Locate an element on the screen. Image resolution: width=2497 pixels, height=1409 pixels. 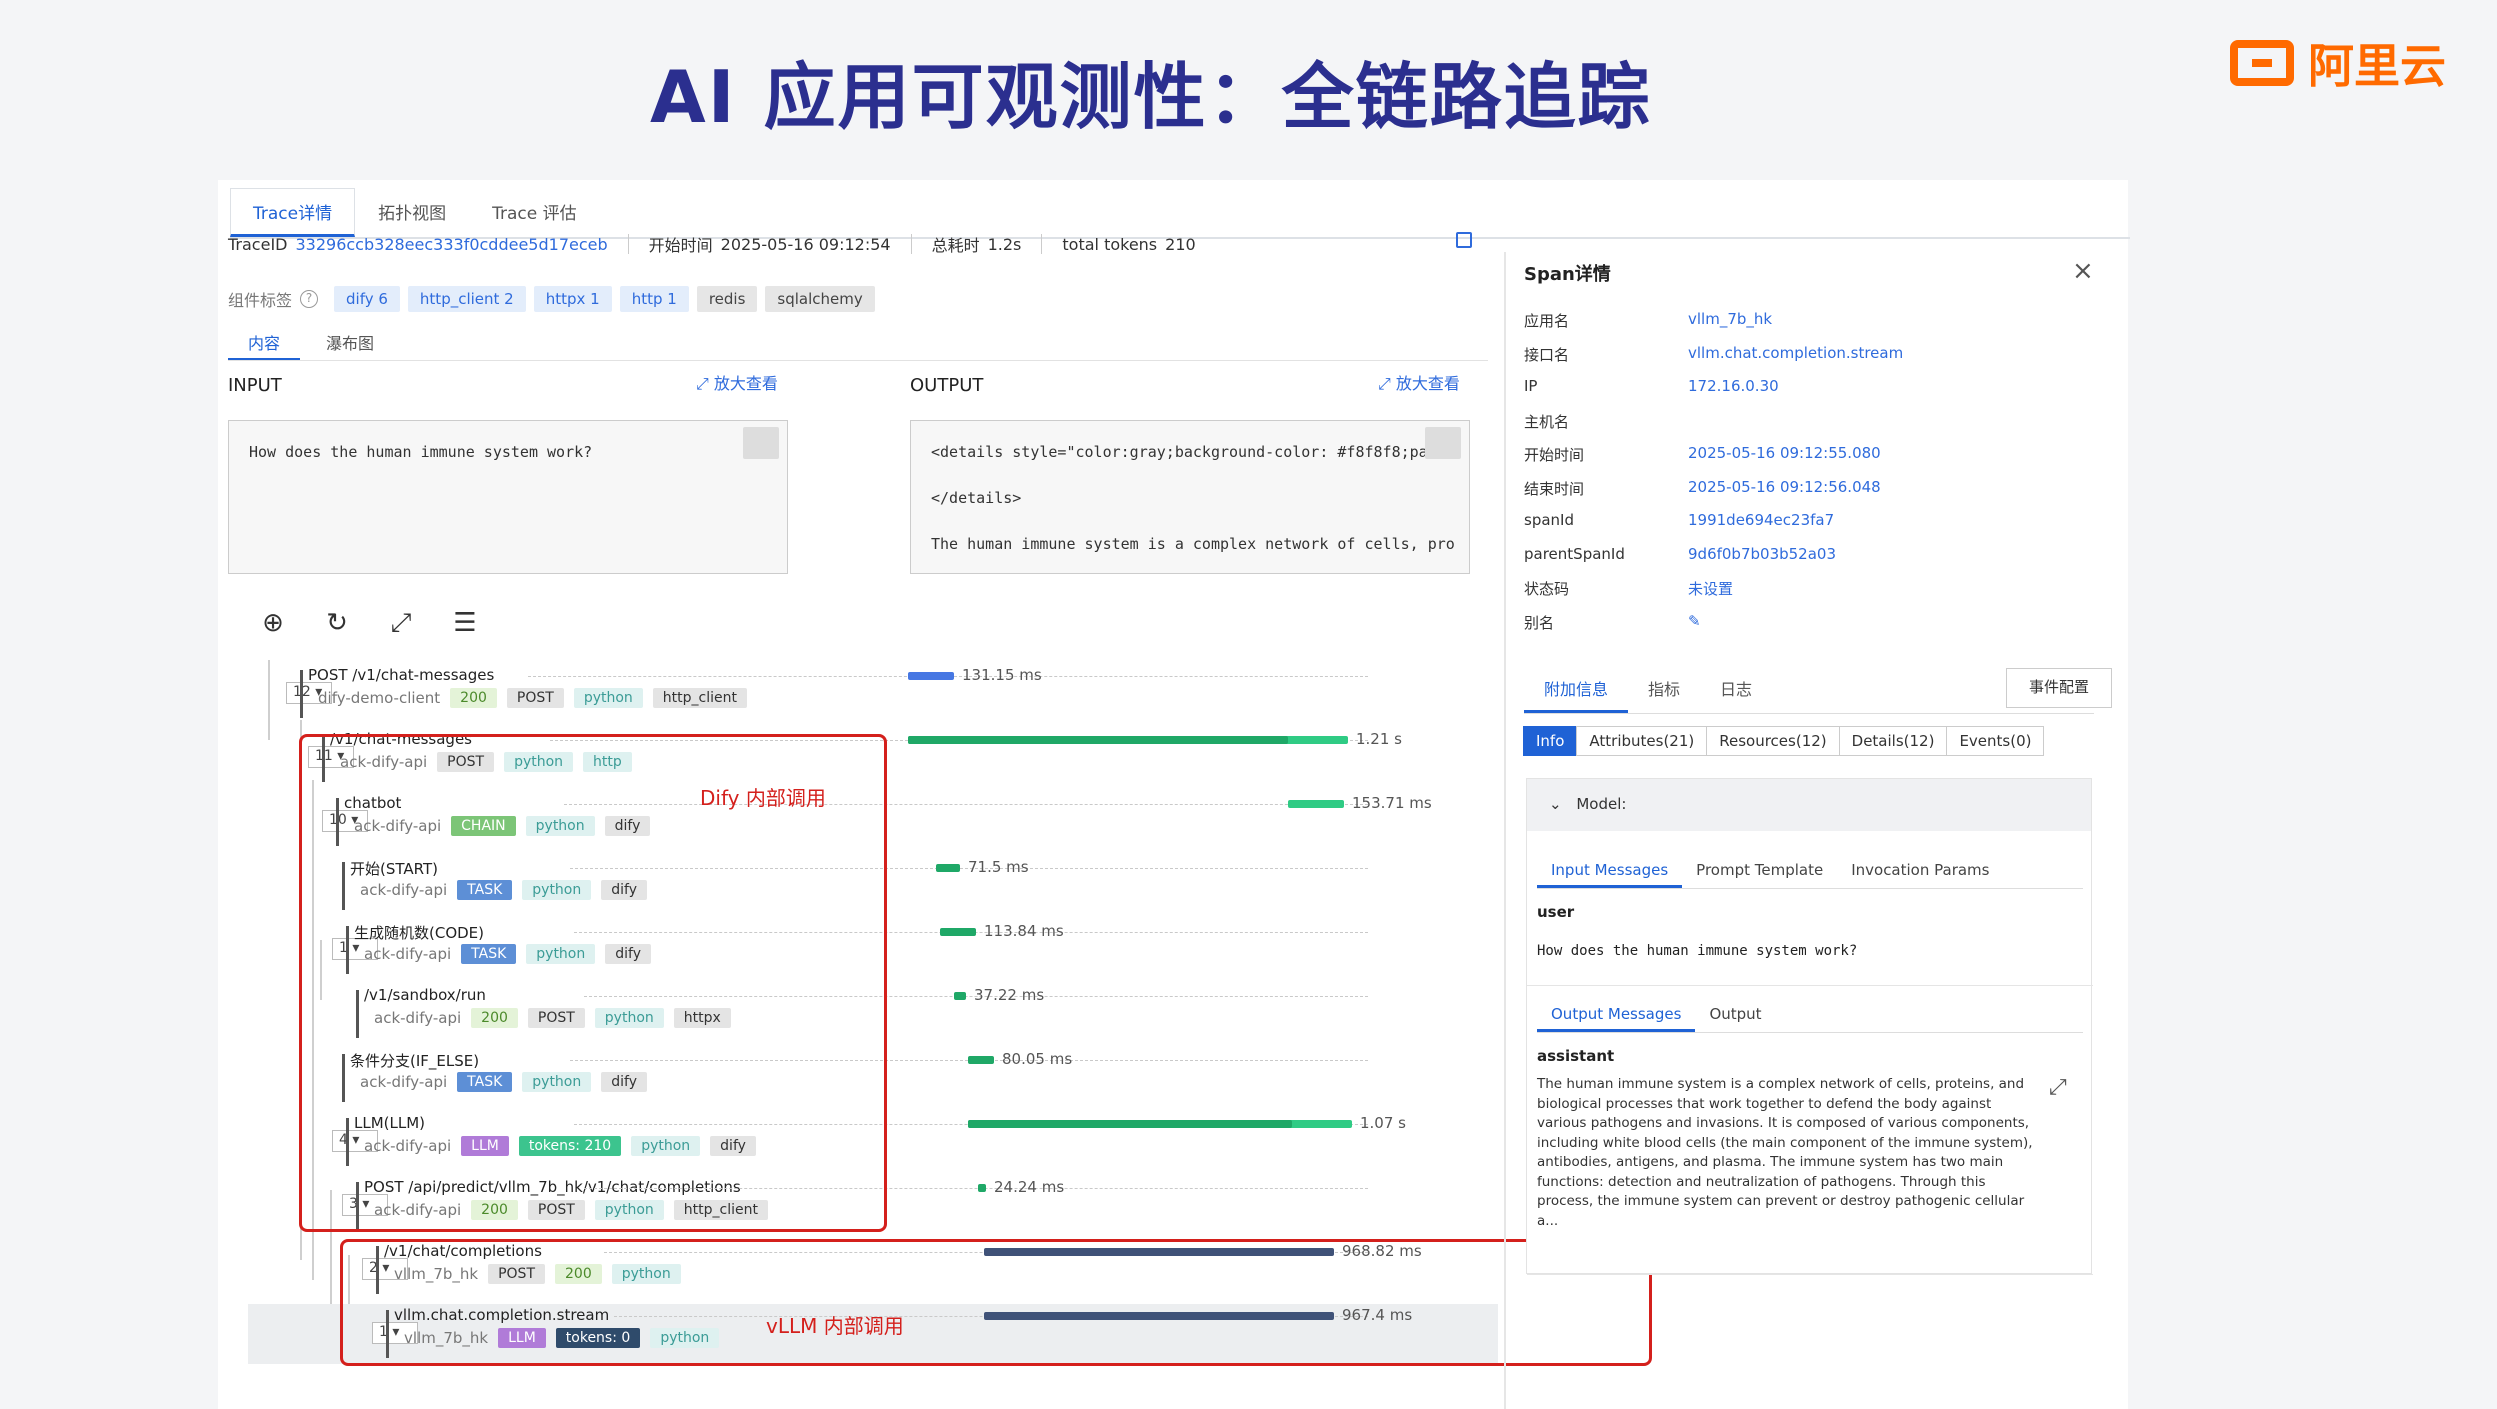
span-duration: 1.21 s is located at coordinates (1379, 739).